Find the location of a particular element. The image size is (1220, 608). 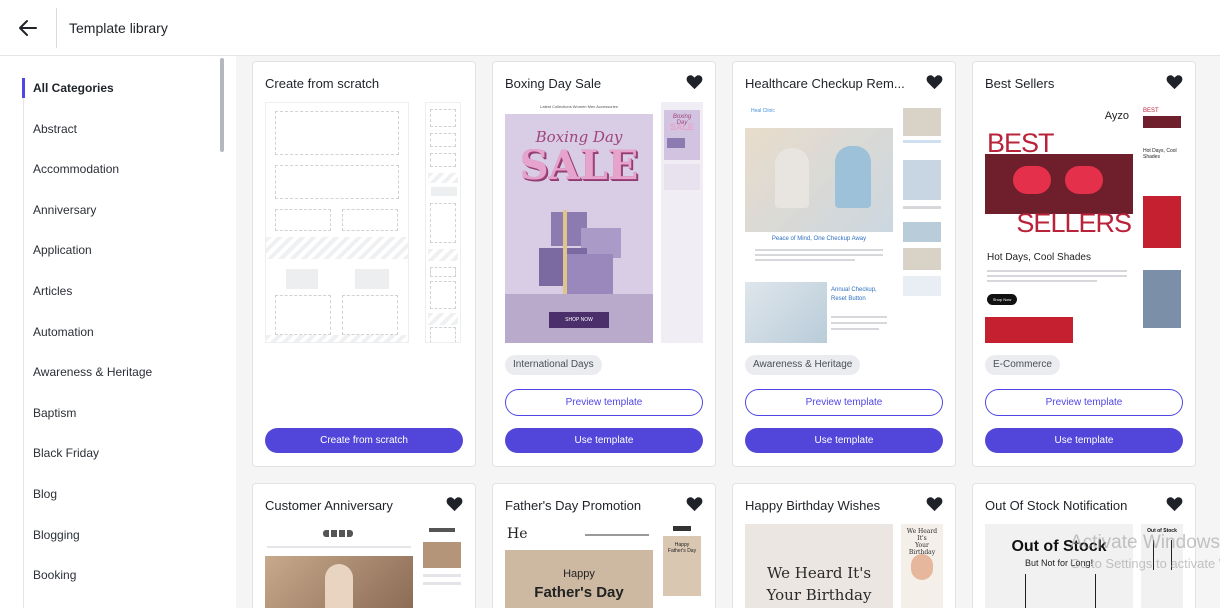

card-title: Create from scratch is located at coordinates (322, 83).